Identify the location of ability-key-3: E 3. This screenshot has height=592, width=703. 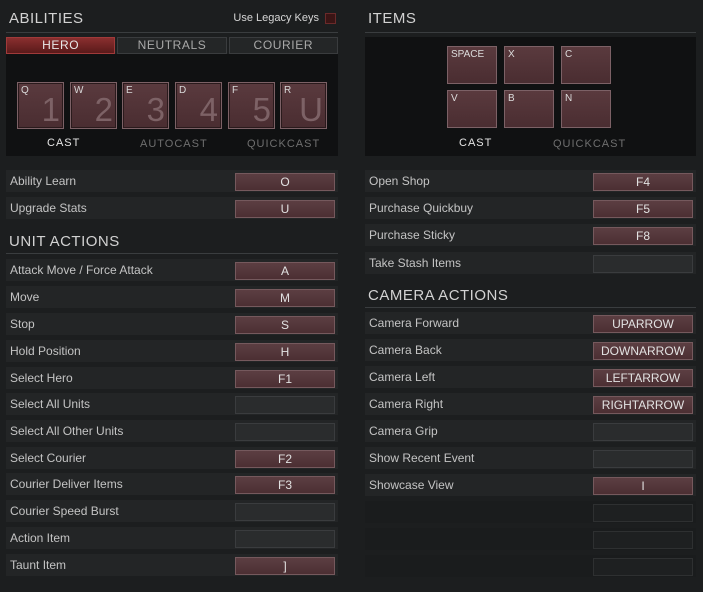
(145, 105).